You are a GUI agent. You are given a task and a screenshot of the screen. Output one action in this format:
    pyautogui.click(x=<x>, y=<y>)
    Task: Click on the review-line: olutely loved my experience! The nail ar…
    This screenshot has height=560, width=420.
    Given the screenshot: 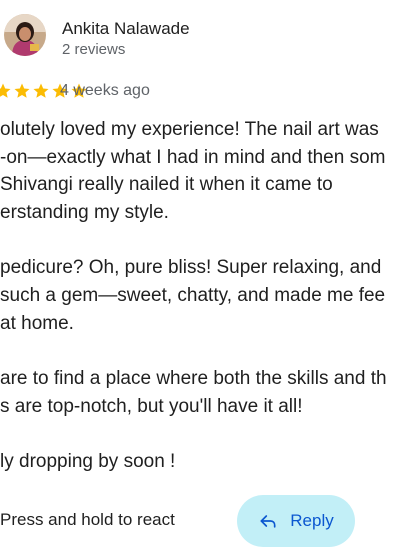 What is the action you would take?
    pyautogui.click(x=189, y=129)
    